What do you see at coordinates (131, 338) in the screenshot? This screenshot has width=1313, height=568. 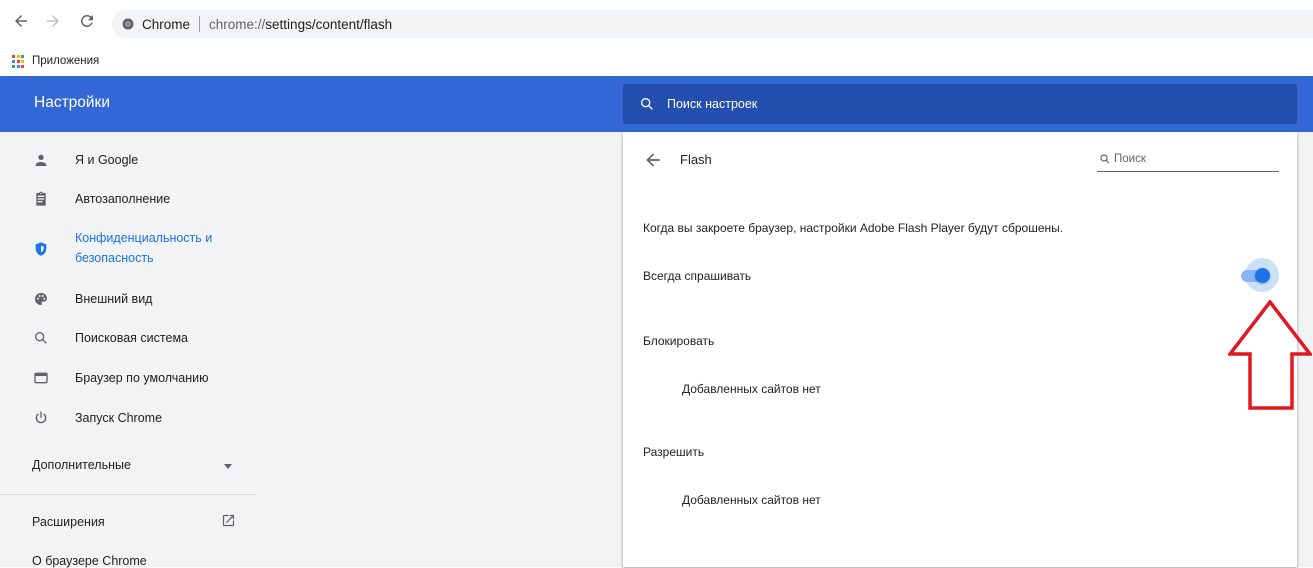 I see `sidebar-item-label: Поисковая система` at bounding box center [131, 338].